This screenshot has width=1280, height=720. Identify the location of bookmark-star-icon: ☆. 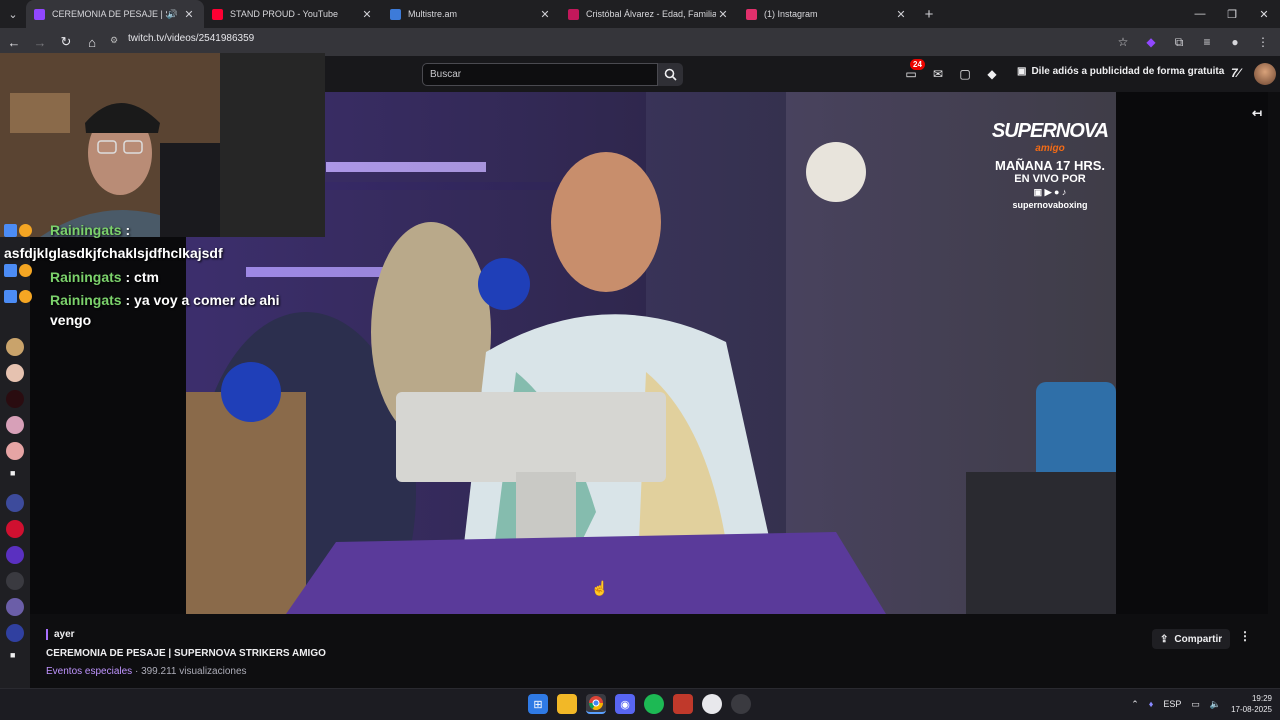
(1123, 42).